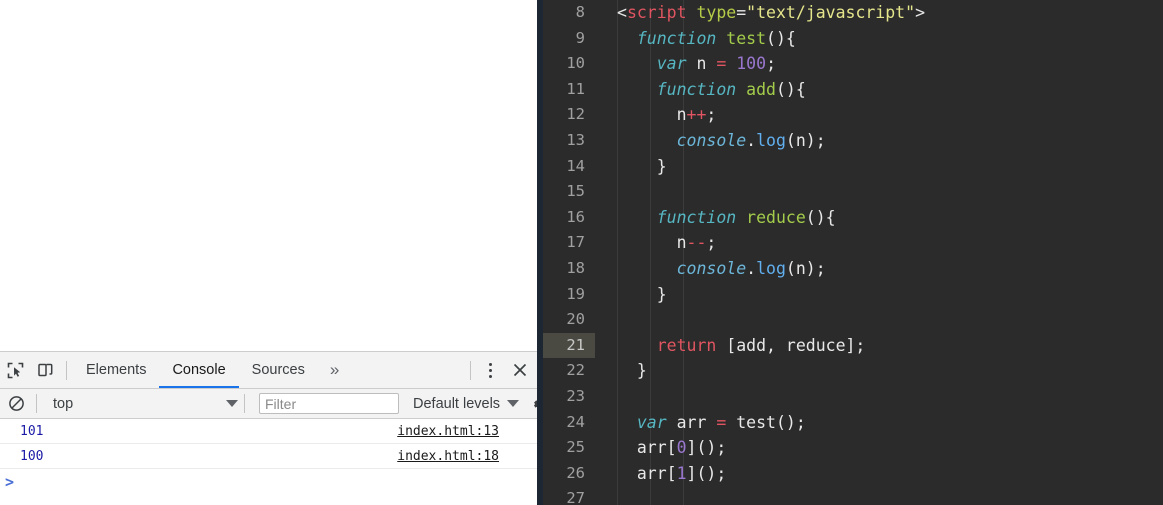 The image size is (1163, 505). Describe the element at coordinates (448, 456) in the screenshot. I see `console-source-link: index.html:18` at that location.